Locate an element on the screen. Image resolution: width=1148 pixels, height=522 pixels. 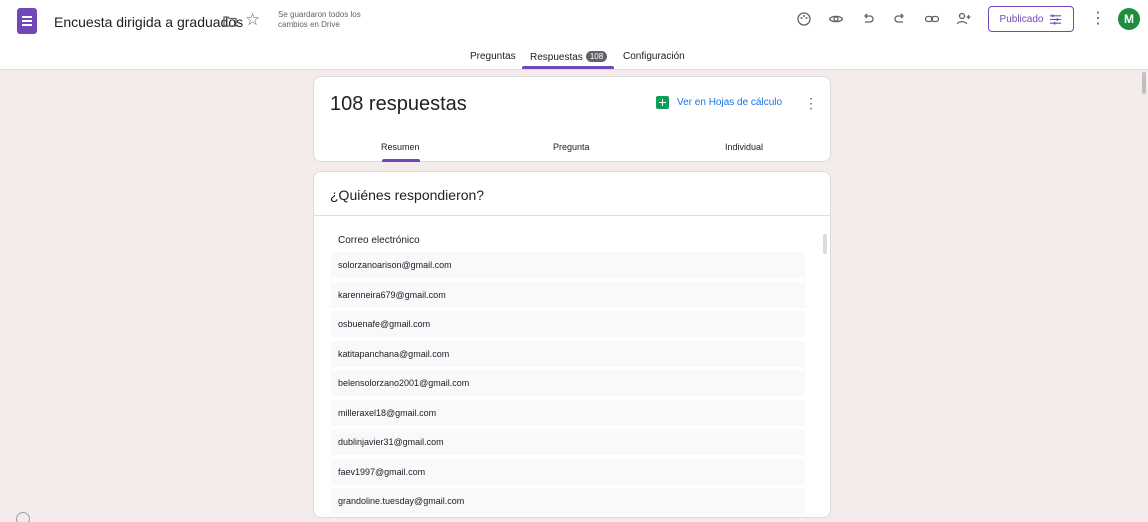
subtab-summary: Resumen is located at coordinates (400, 147).